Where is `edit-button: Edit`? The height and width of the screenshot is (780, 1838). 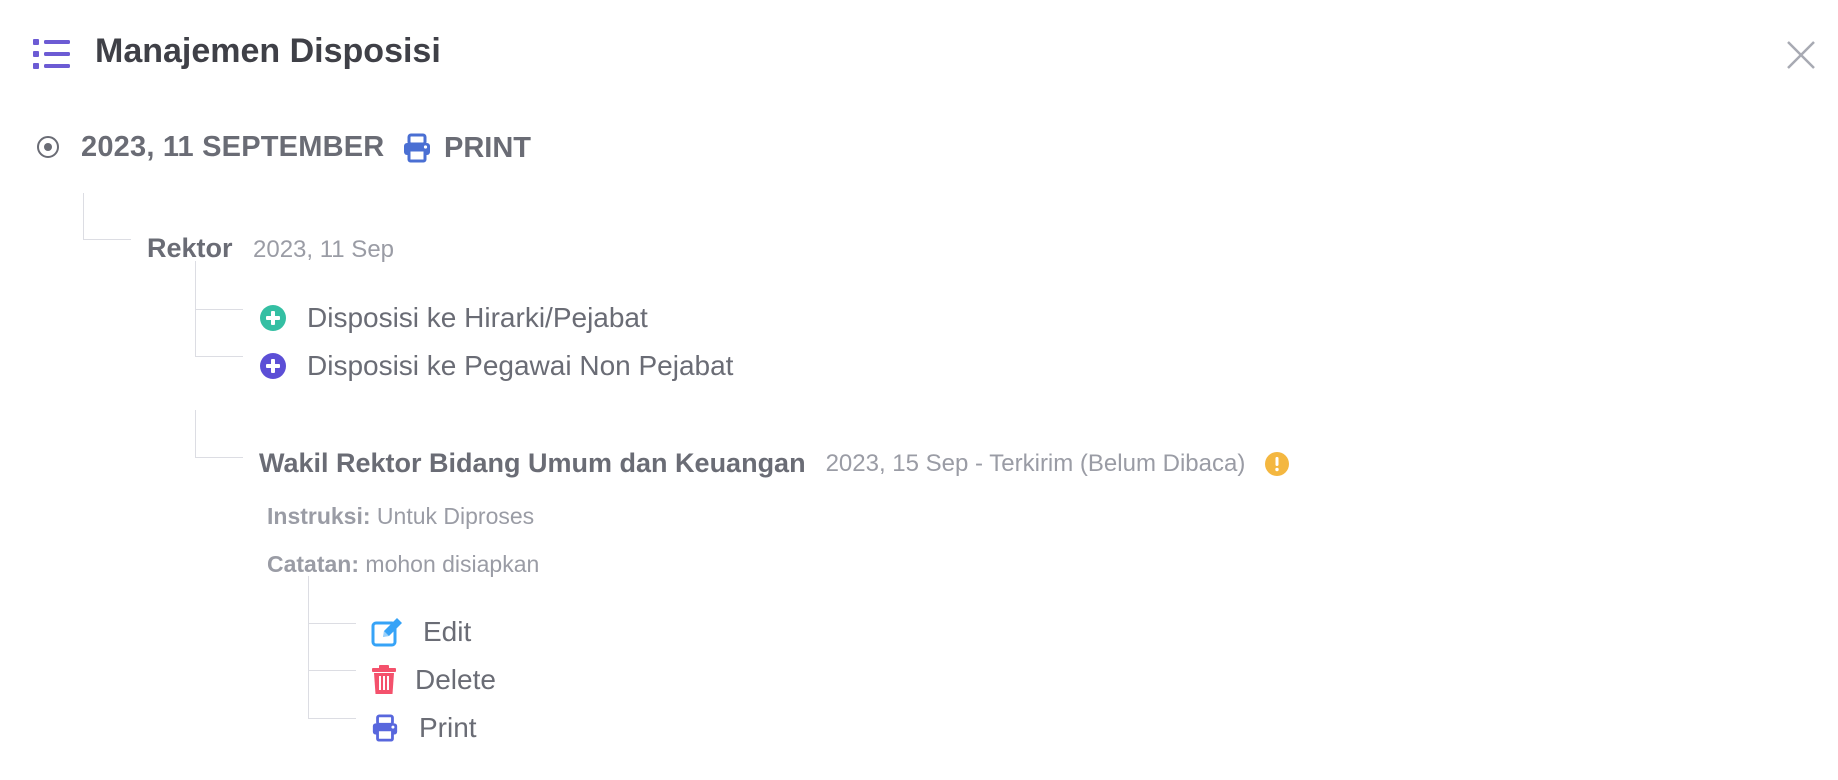
edit-button: Edit is located at coordinates (421, 632).